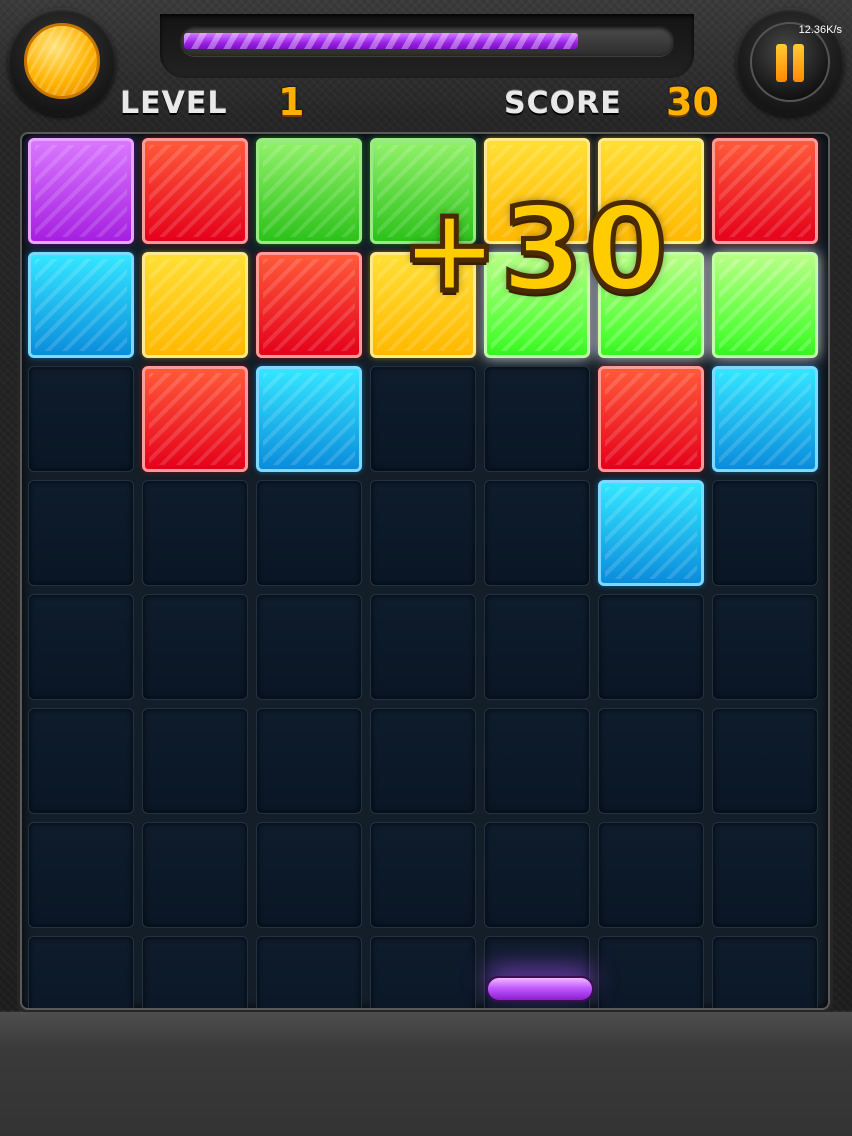 The width and height of the screenshot is (852, 1136). Describe the element at coordinates (381, 41) in the screenshot. I see `level-progress-fill` at that location.